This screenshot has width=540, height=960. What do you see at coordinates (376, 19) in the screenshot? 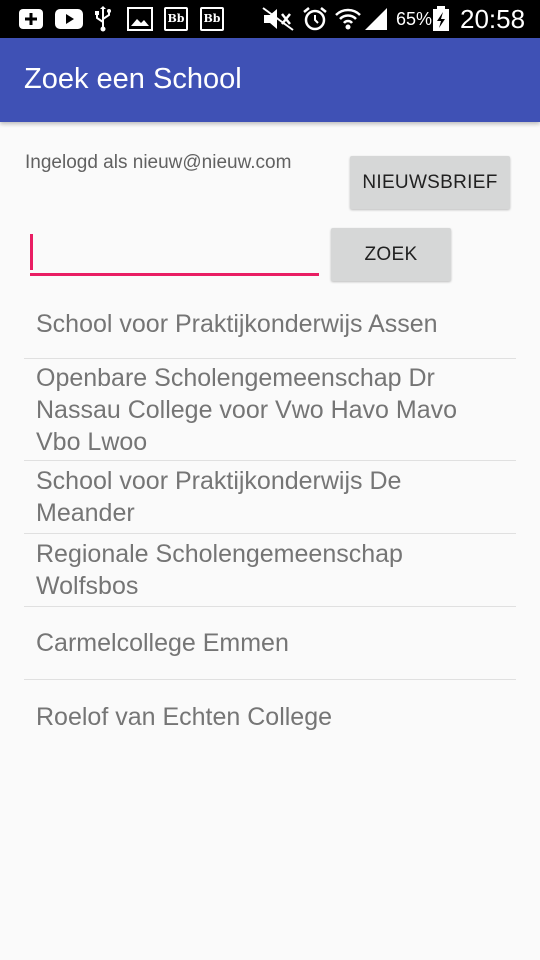
I see `signal-icon` at bounding box center [376, 19].